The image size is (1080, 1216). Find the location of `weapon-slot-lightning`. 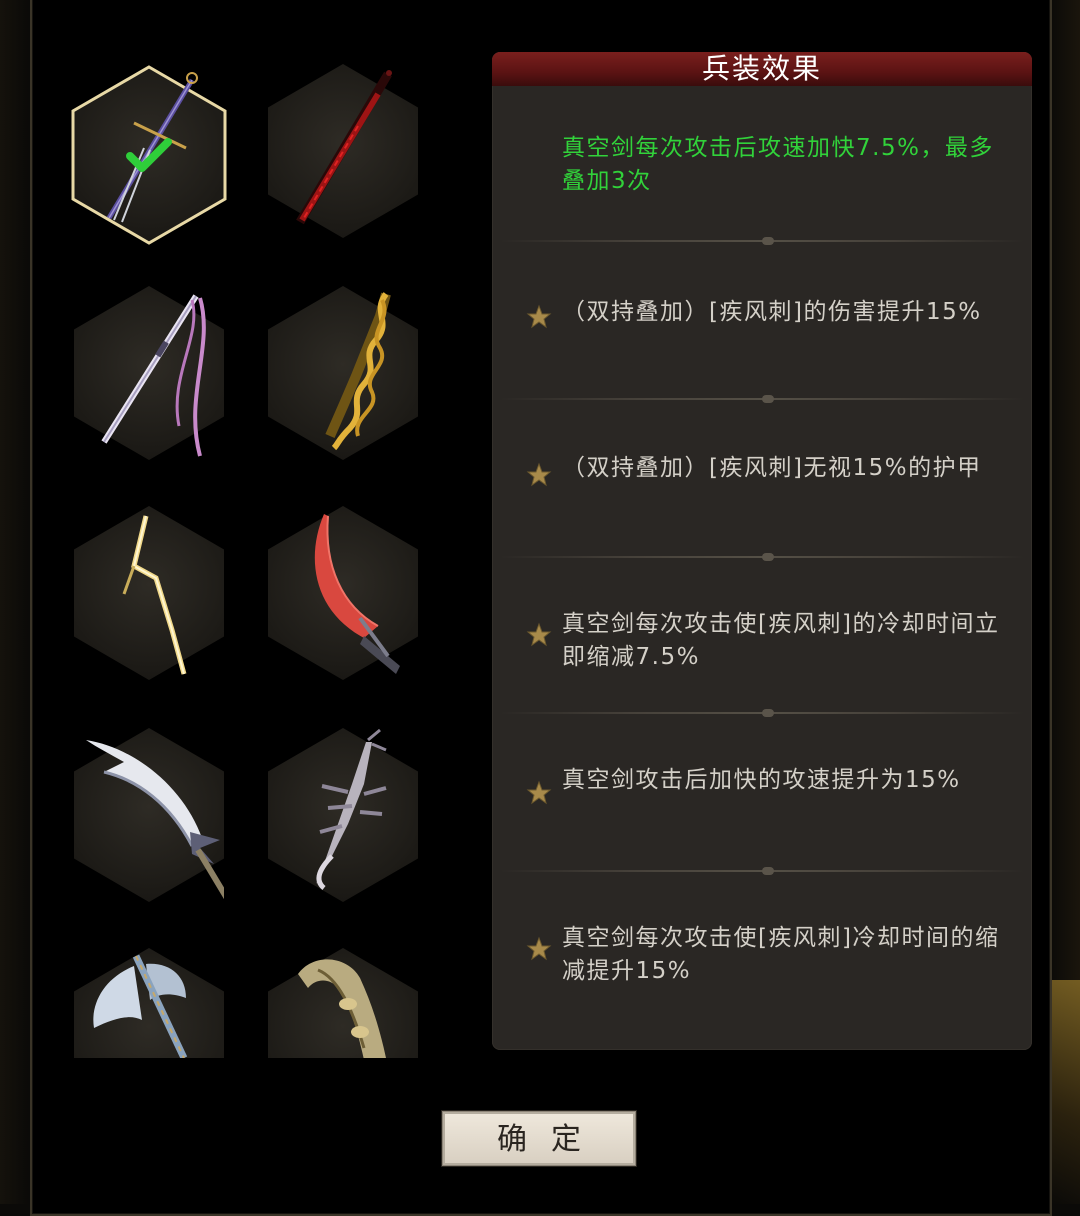

weapon-slot-lightning is located at coordinates (149, 593).